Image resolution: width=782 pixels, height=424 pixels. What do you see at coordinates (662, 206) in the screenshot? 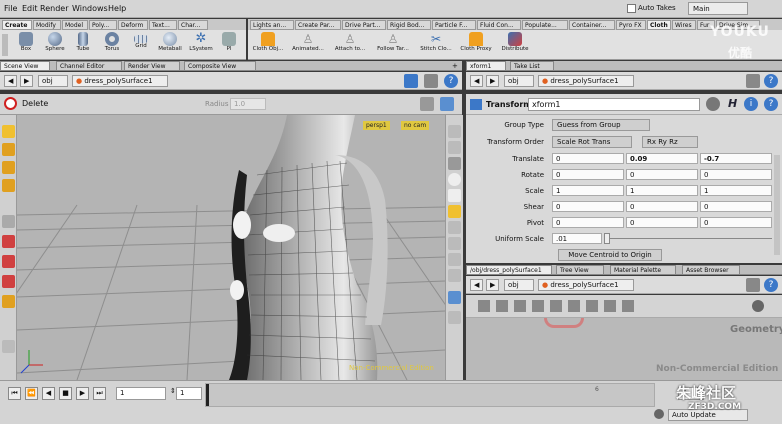
I see `shear-y-field: 0` at bounding box center [662, 206].